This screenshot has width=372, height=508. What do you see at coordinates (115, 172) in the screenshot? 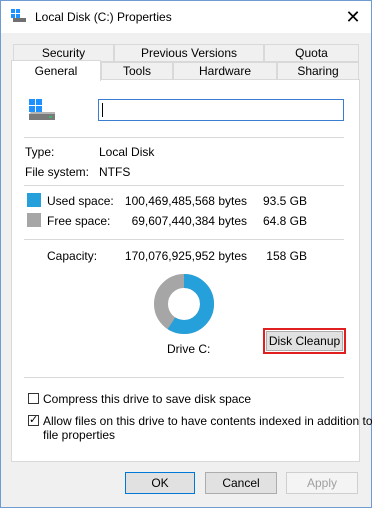
I see `file-system-value: NTFS` at bounding box center [115, 172].